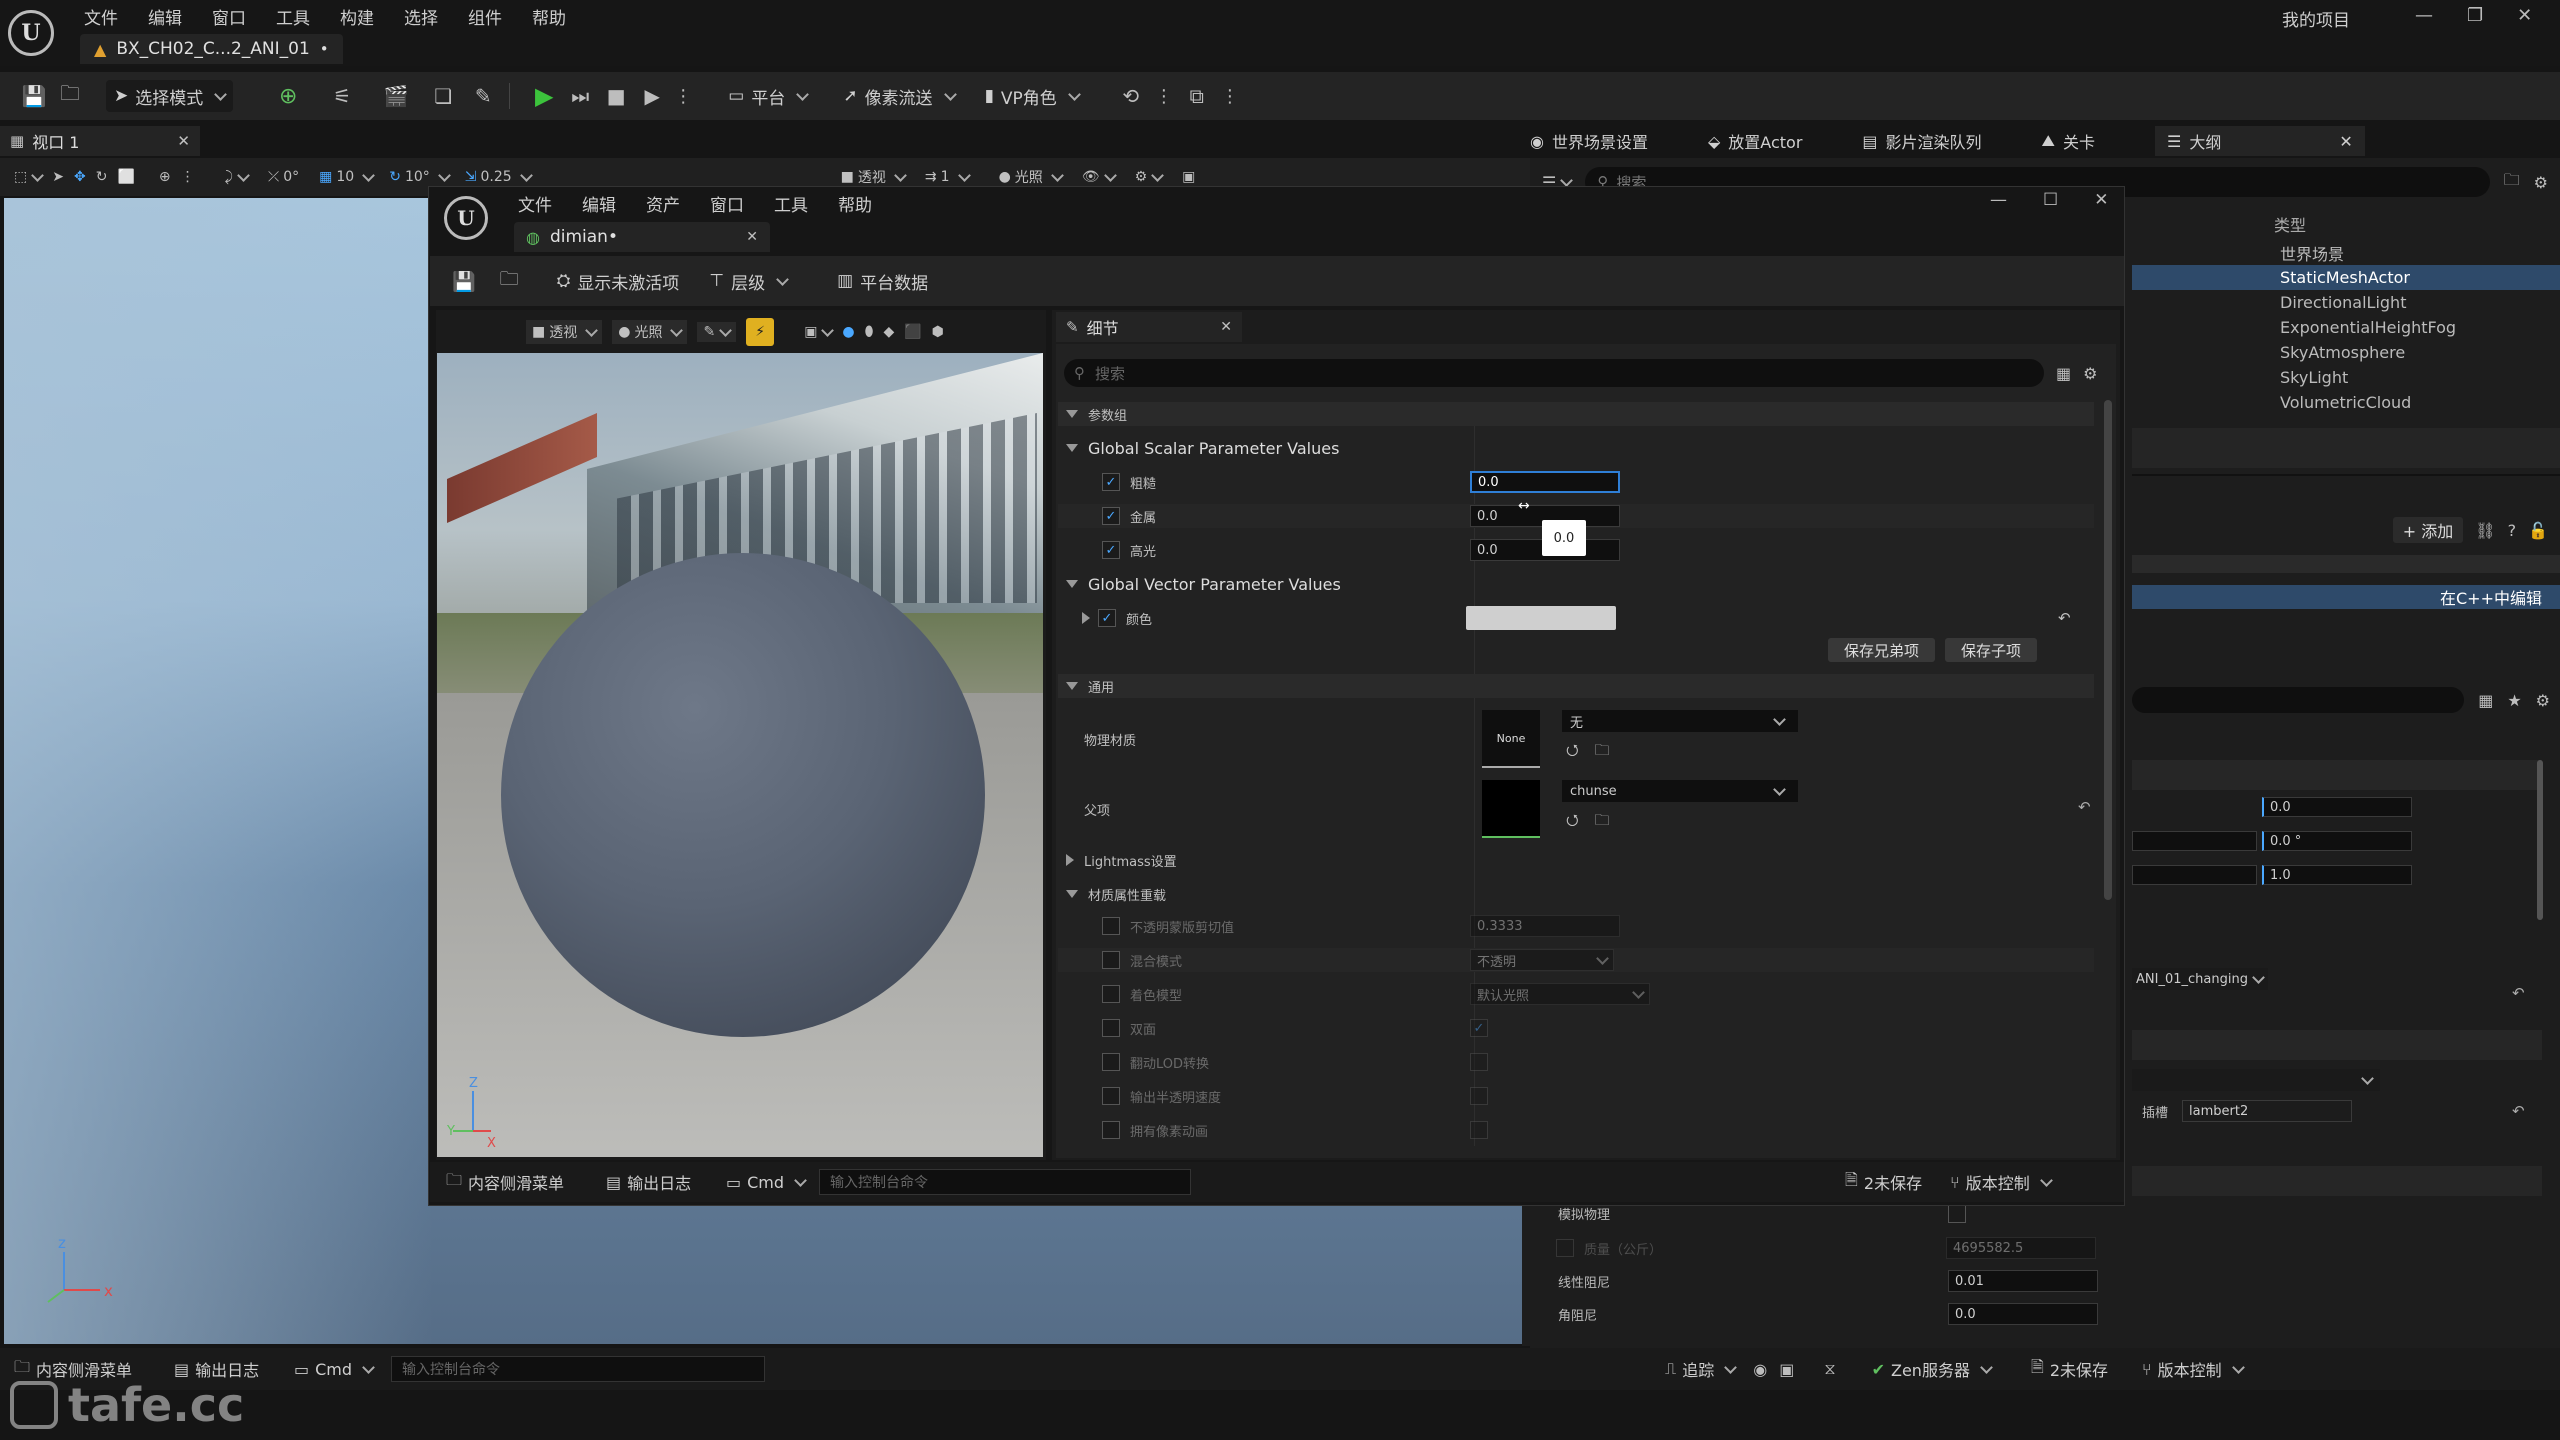  I want to click on blueprint-icon: ⚟, so click(342, 96).